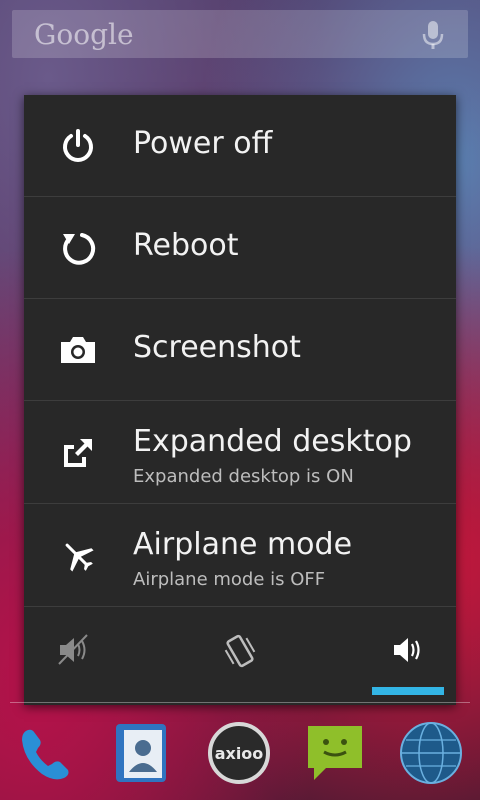  I want to click on silent-mode-button, so click(74, 658).